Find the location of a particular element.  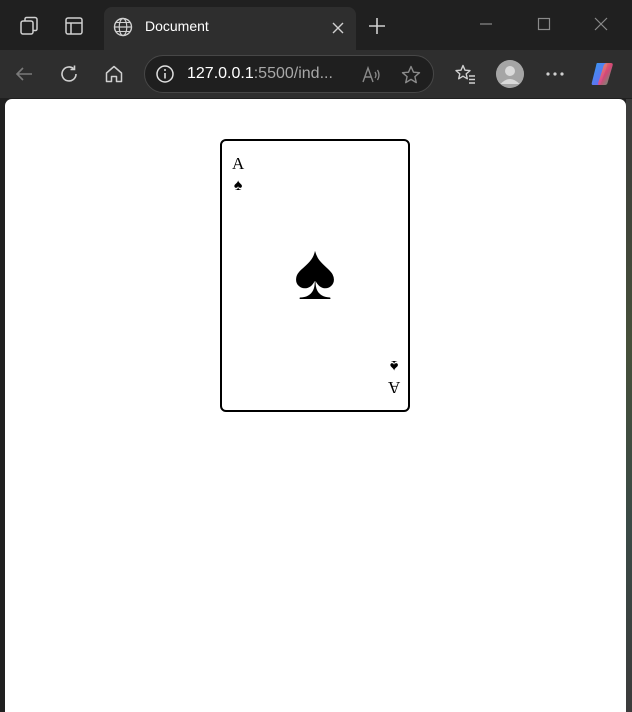

back-arrow-icon is located at coordinates (23, 74).